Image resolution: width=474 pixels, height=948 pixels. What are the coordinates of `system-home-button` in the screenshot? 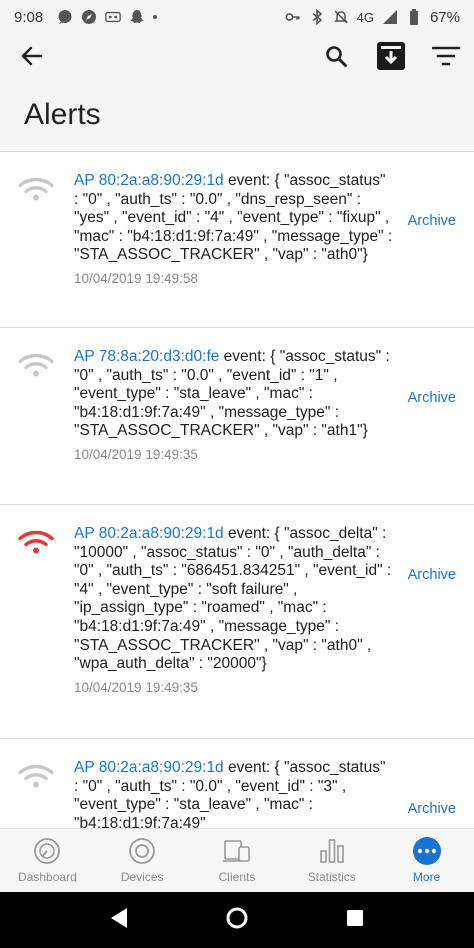 It's located at (237, 920).